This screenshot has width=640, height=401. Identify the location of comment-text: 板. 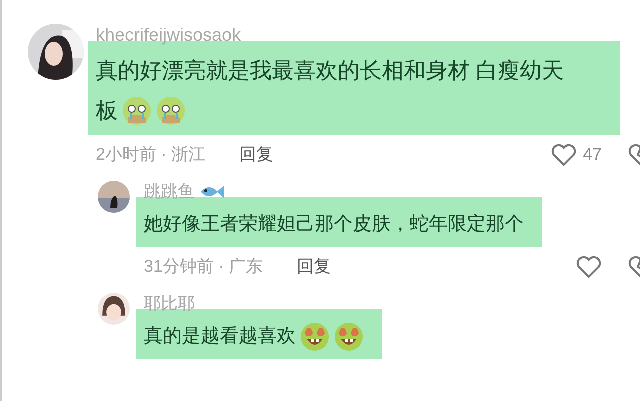
(107, 111).